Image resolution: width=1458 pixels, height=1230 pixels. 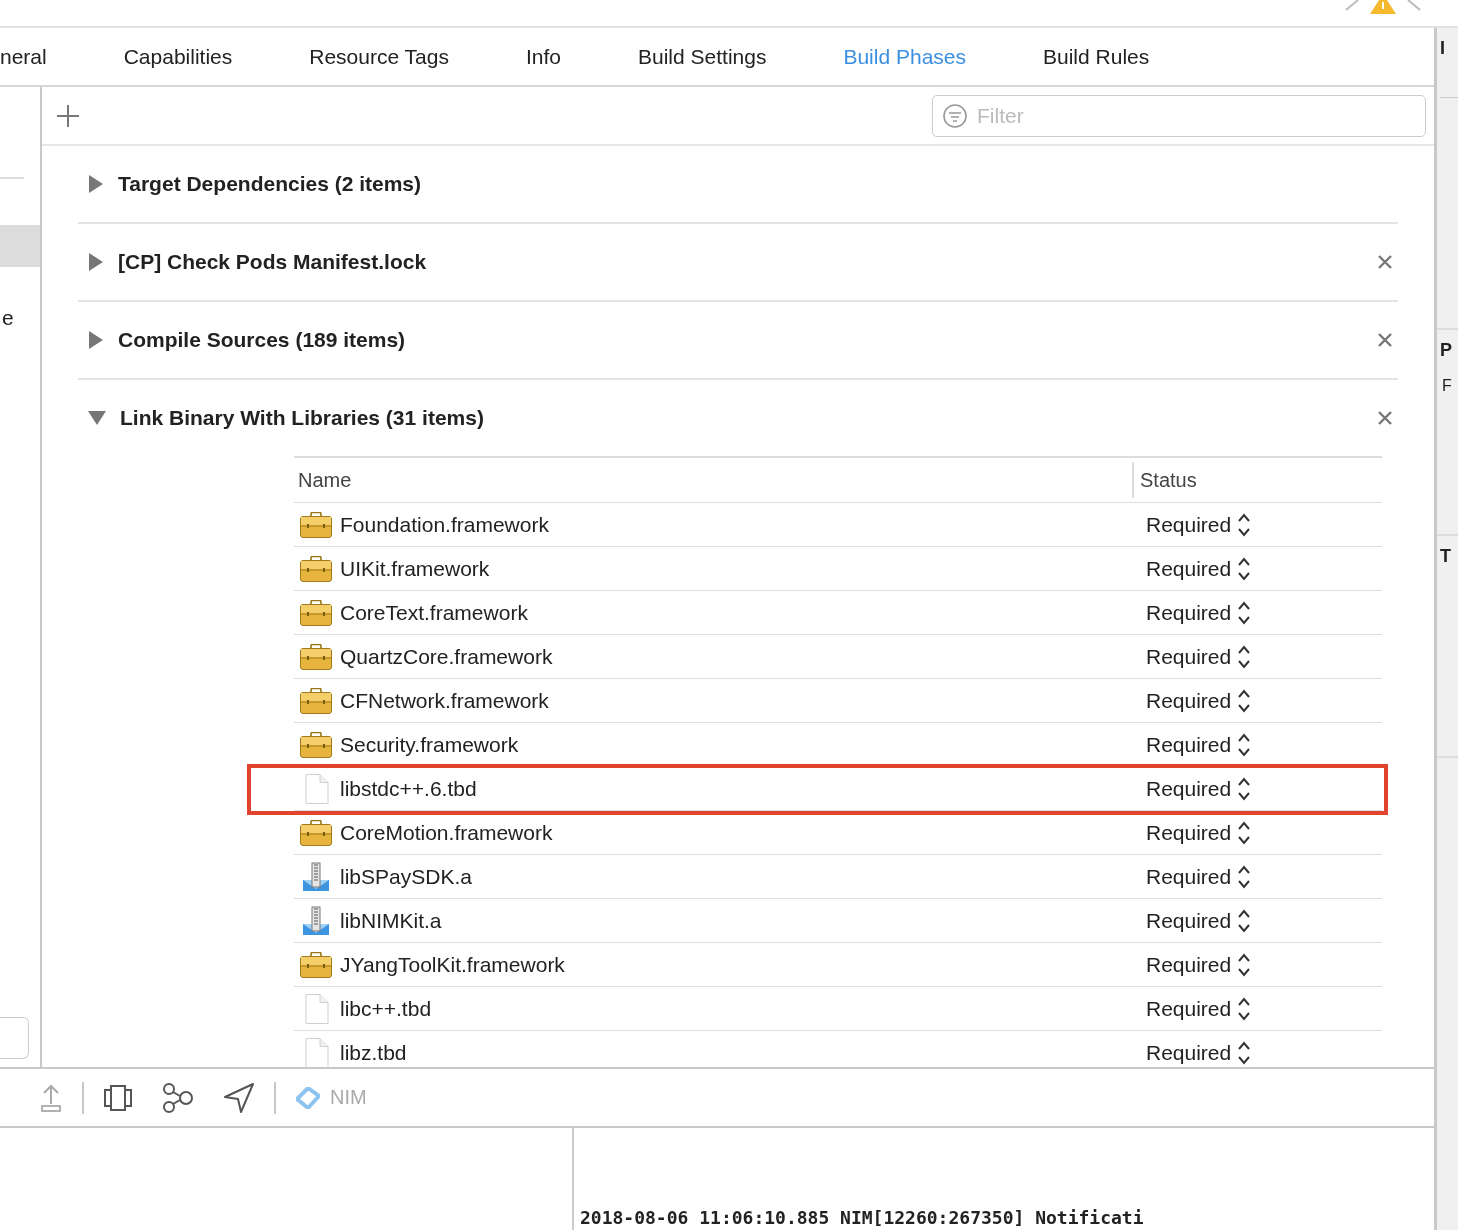 I want to click on tab: Resource Tags, so click(x=379, y=56).